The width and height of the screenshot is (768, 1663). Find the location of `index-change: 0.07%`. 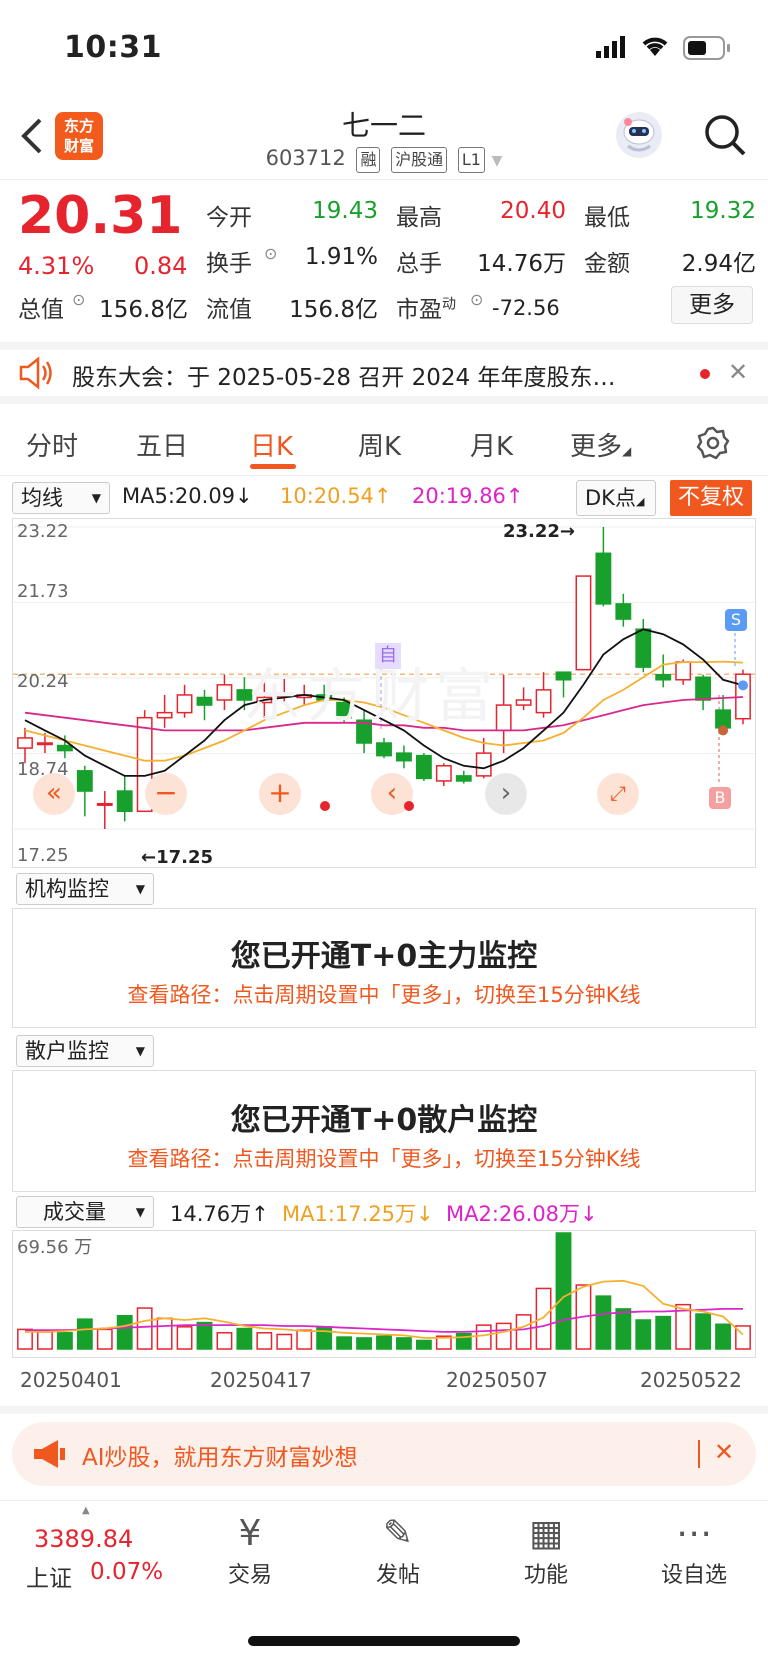

index-change: 0.07% is located at coordinates (127, 1572).